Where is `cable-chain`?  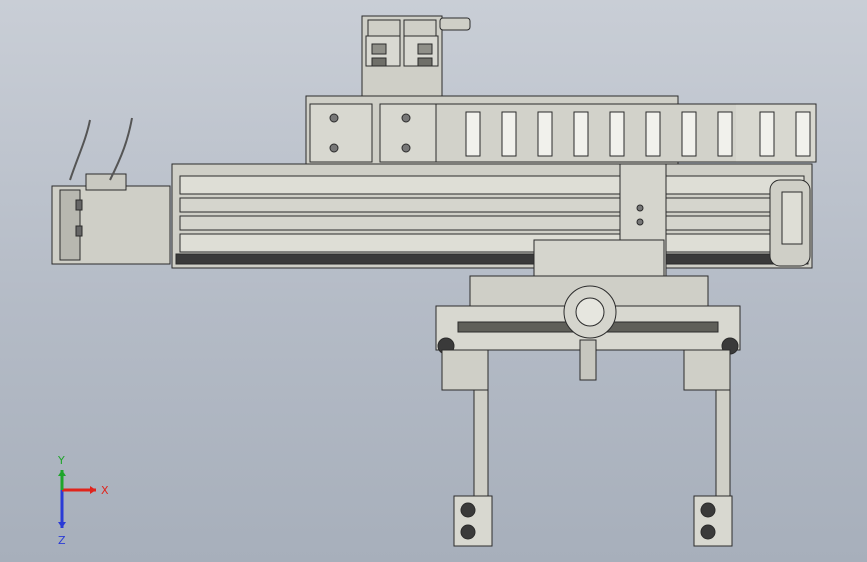 cable-chain is located at coordinates (626, 133).